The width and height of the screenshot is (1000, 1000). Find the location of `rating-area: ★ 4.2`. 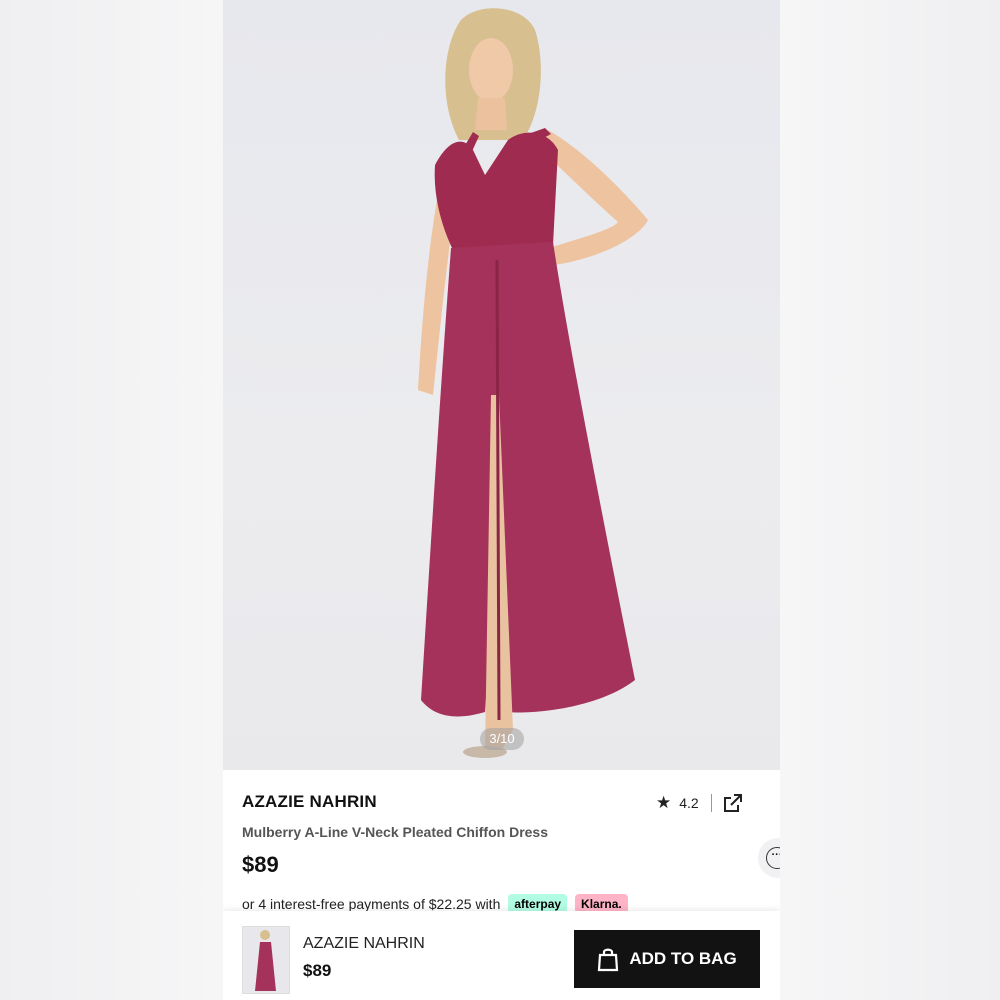

rating-area: ★ 4.2 is located at coordinates (700, 803).